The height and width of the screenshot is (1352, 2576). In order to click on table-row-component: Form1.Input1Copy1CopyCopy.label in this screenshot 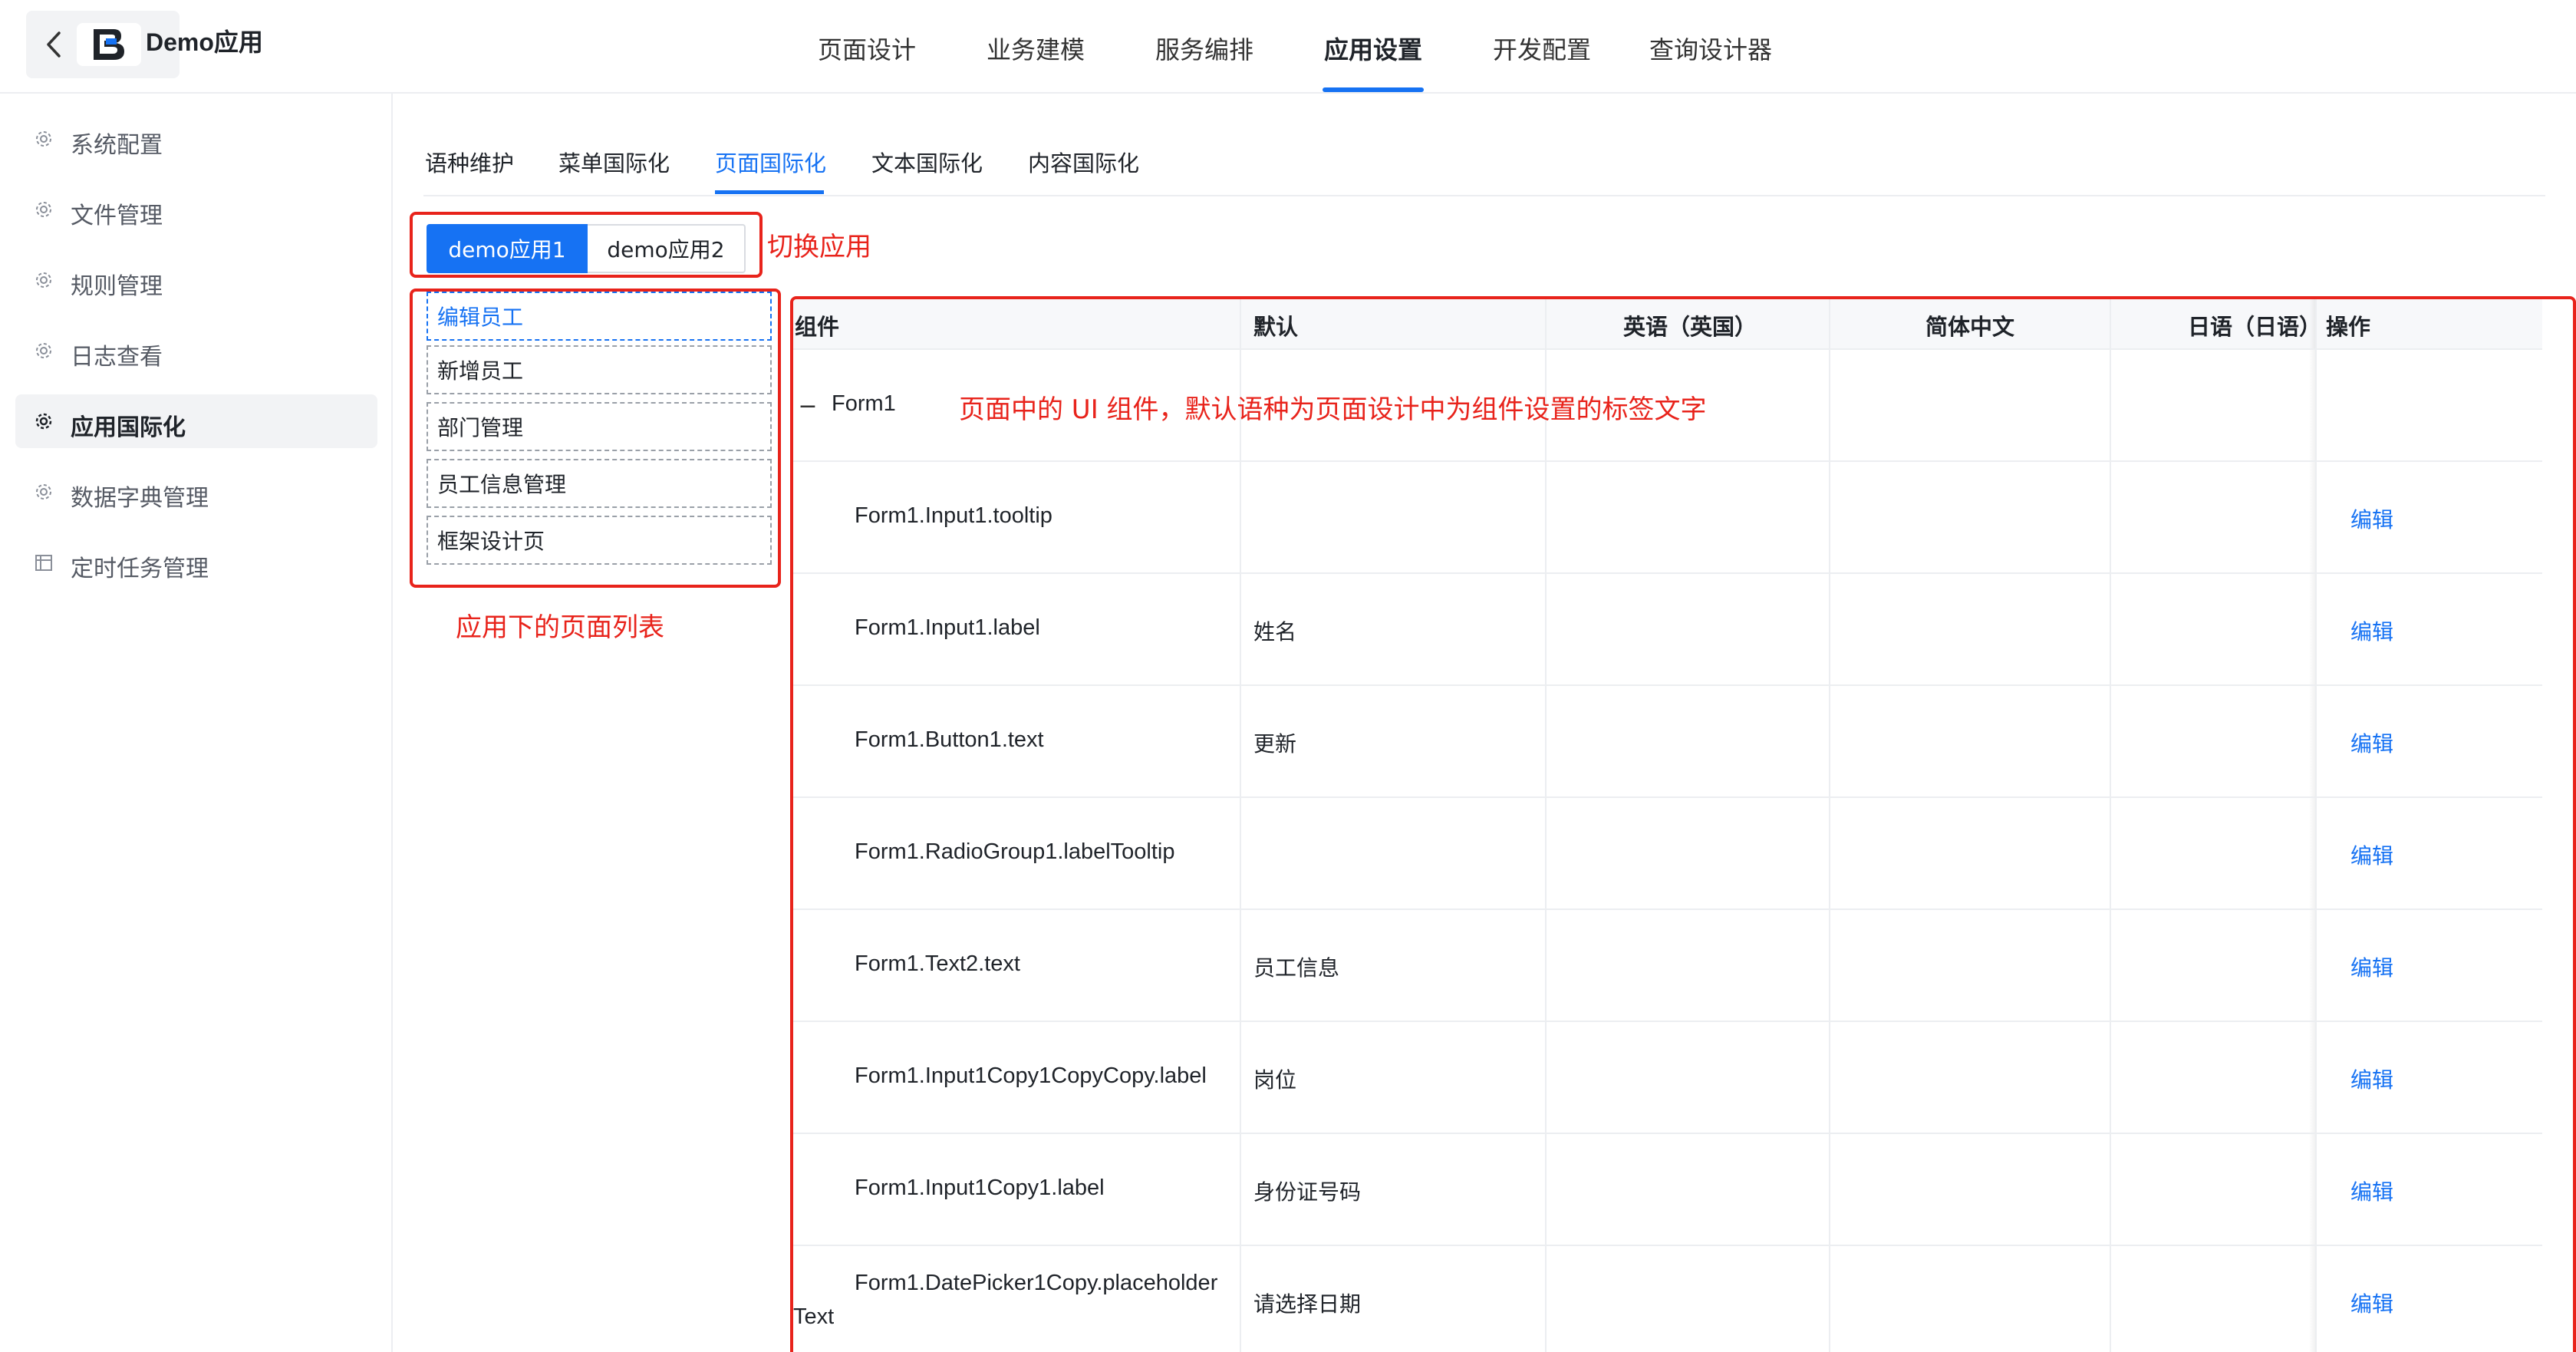, I will do `click(1031, 1075)`.